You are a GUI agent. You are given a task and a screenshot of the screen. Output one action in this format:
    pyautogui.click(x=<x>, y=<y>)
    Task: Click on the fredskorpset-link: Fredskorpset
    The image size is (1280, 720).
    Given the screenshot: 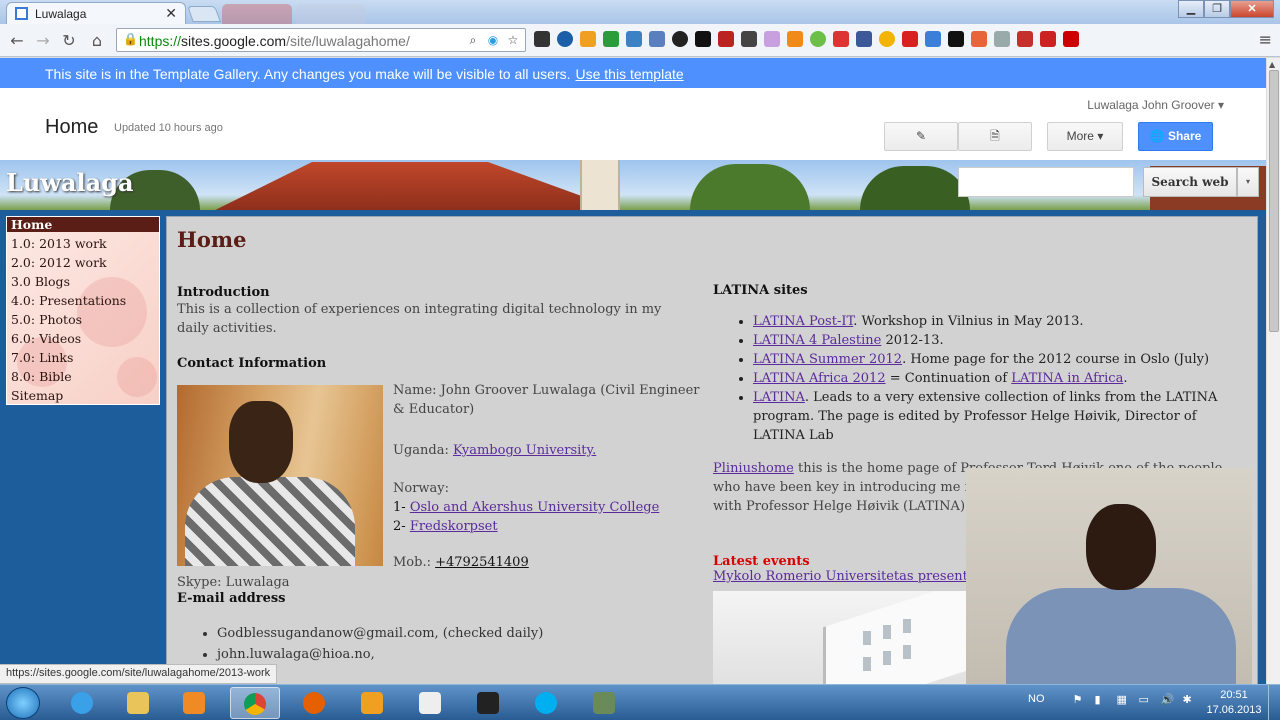 What is the action you would take?
    pyautogui.click(x=454, y=526)
    